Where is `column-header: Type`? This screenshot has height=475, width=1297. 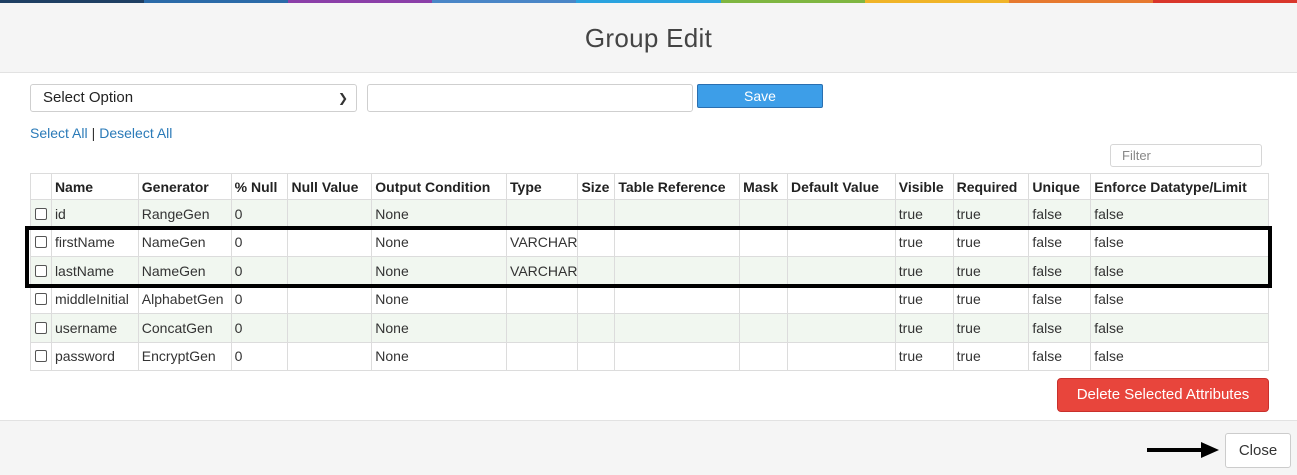 column-header: Type is located at coordinates (542, 186).